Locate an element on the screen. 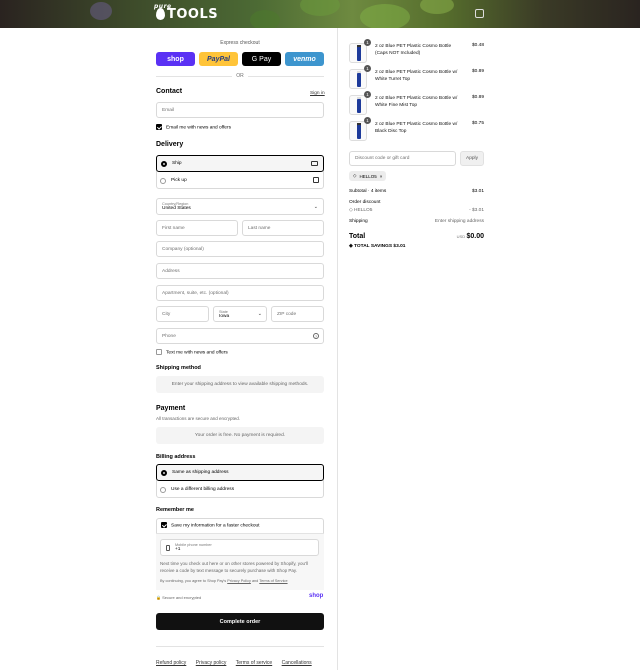  product-price: $0.75 is located at coordinates (478, 123).